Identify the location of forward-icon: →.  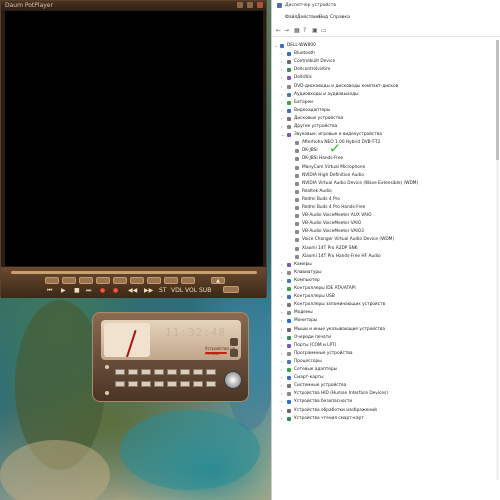
(286, 31).